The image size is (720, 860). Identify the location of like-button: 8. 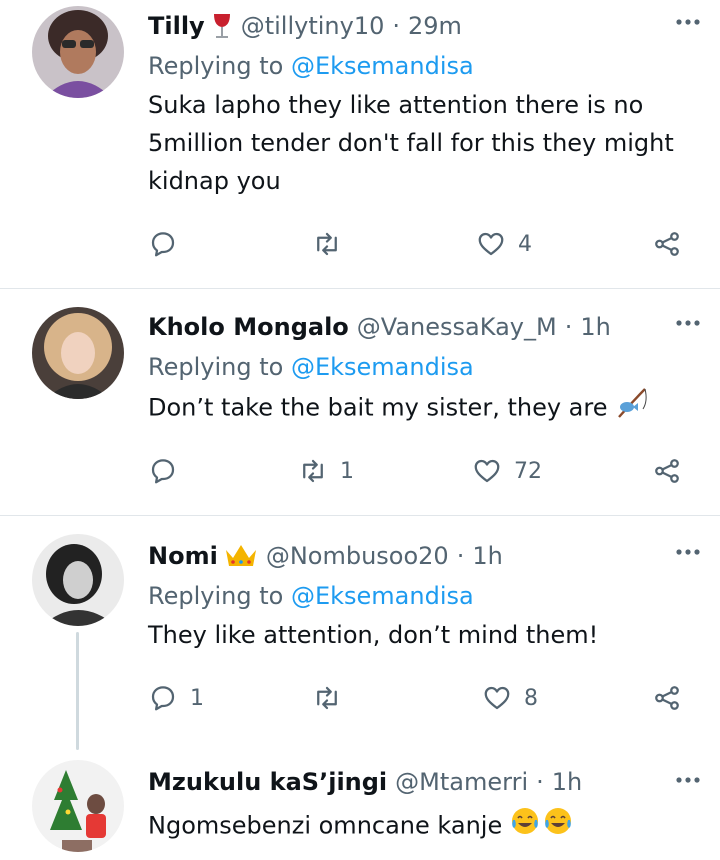
(510, 698).